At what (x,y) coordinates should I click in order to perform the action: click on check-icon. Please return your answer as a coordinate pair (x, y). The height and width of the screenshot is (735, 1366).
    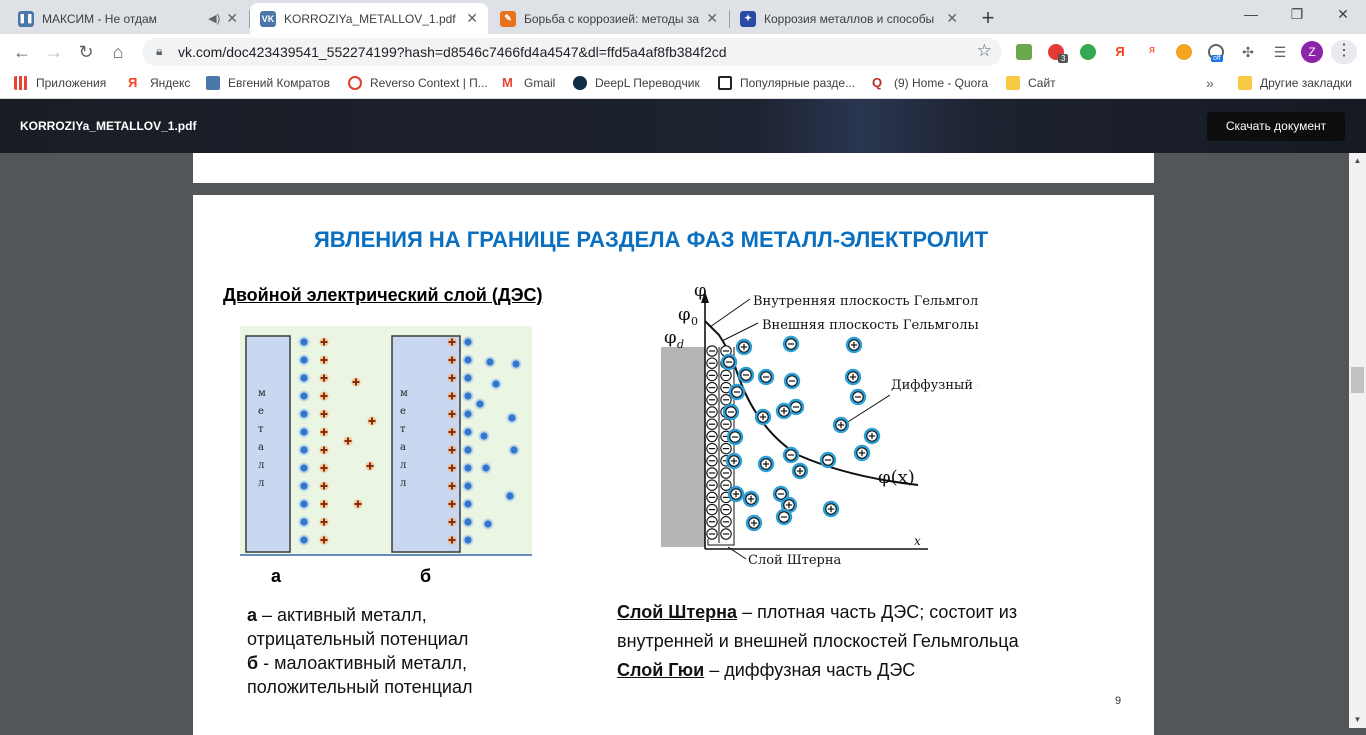
    Looking at the image, I should click on (1088, 52).